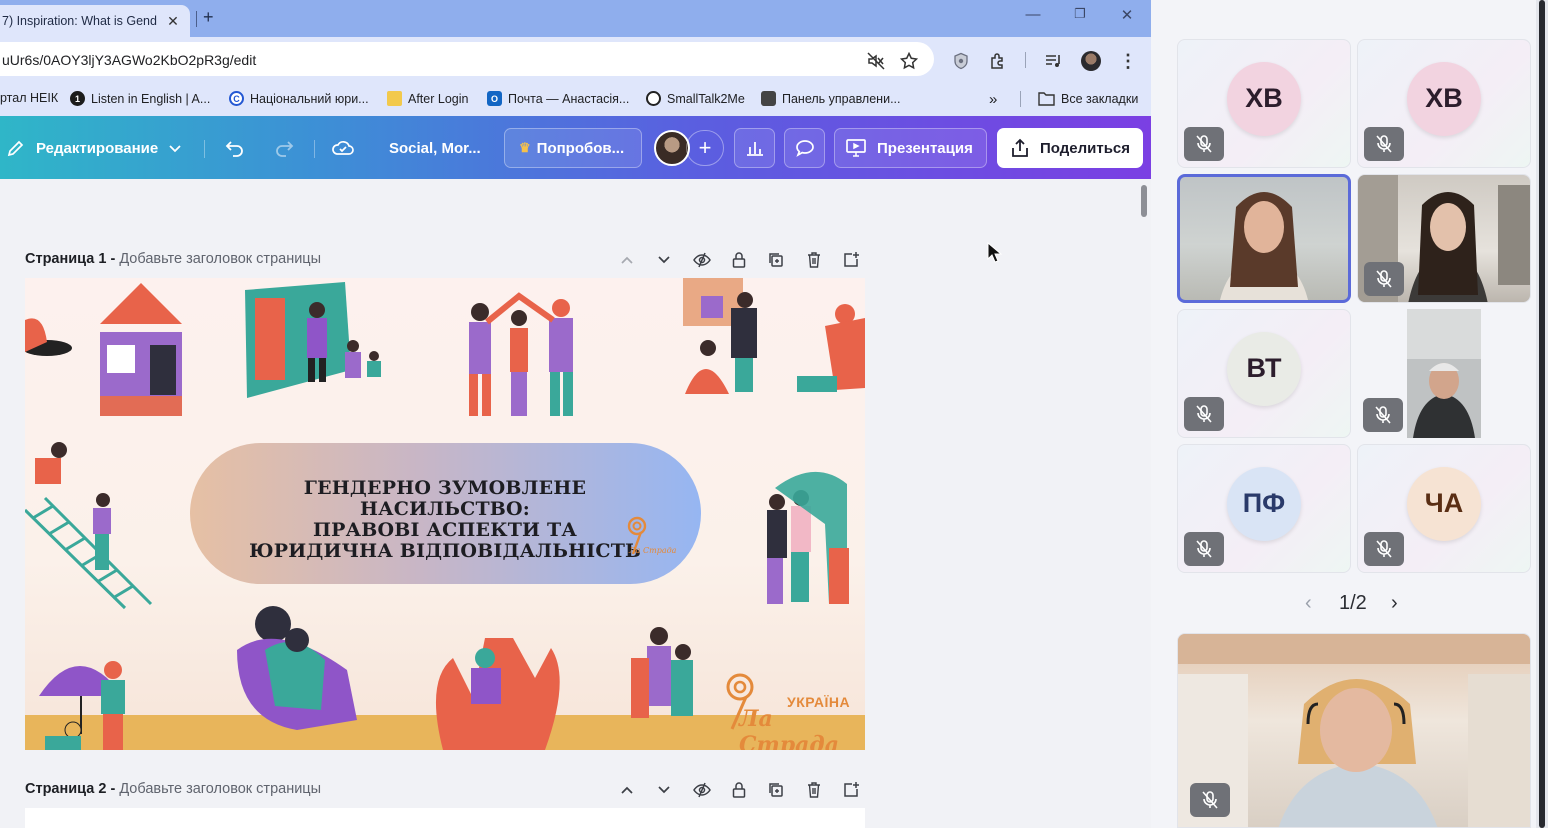 This screenshot has height=828, width=1548. Describe the element at coordinates (995, 252) in the screenshot. I see `mouse-cursor-icon` at that location.